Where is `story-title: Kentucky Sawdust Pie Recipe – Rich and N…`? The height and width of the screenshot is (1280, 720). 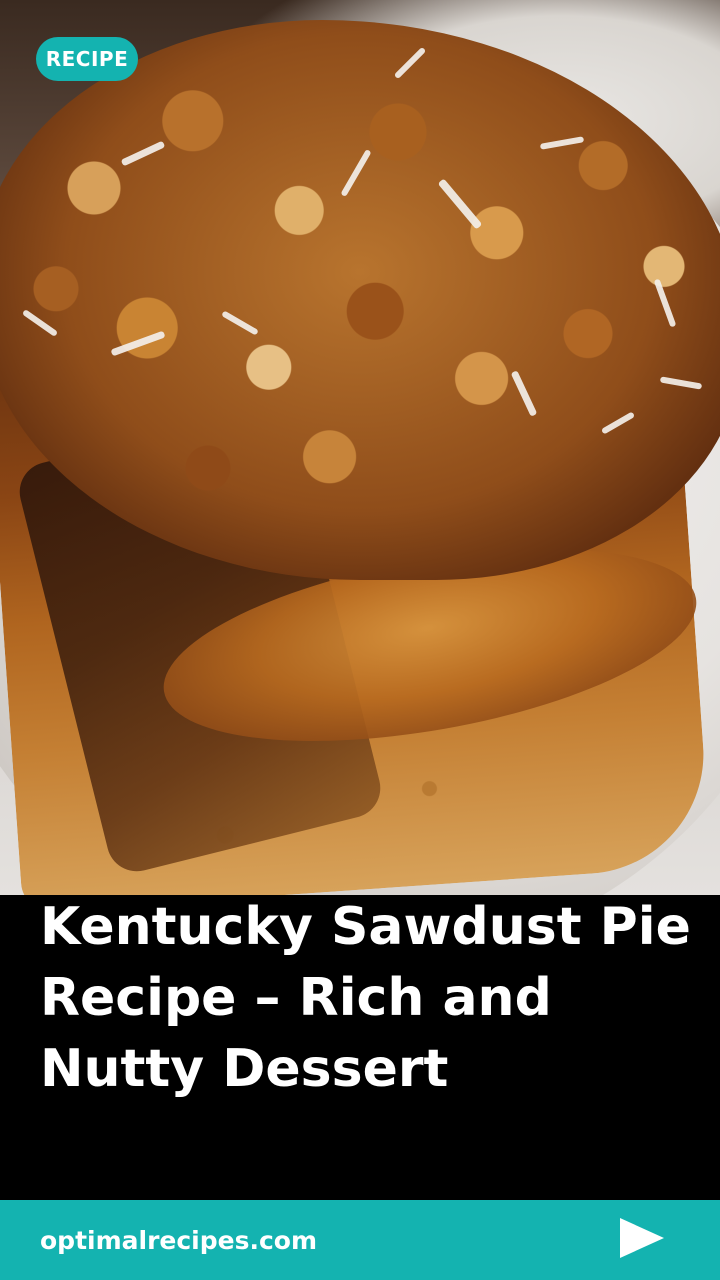
story-title: Kentucky Sawdust Pie Recipe – Rich and N… is located at coordinates (365, 998).